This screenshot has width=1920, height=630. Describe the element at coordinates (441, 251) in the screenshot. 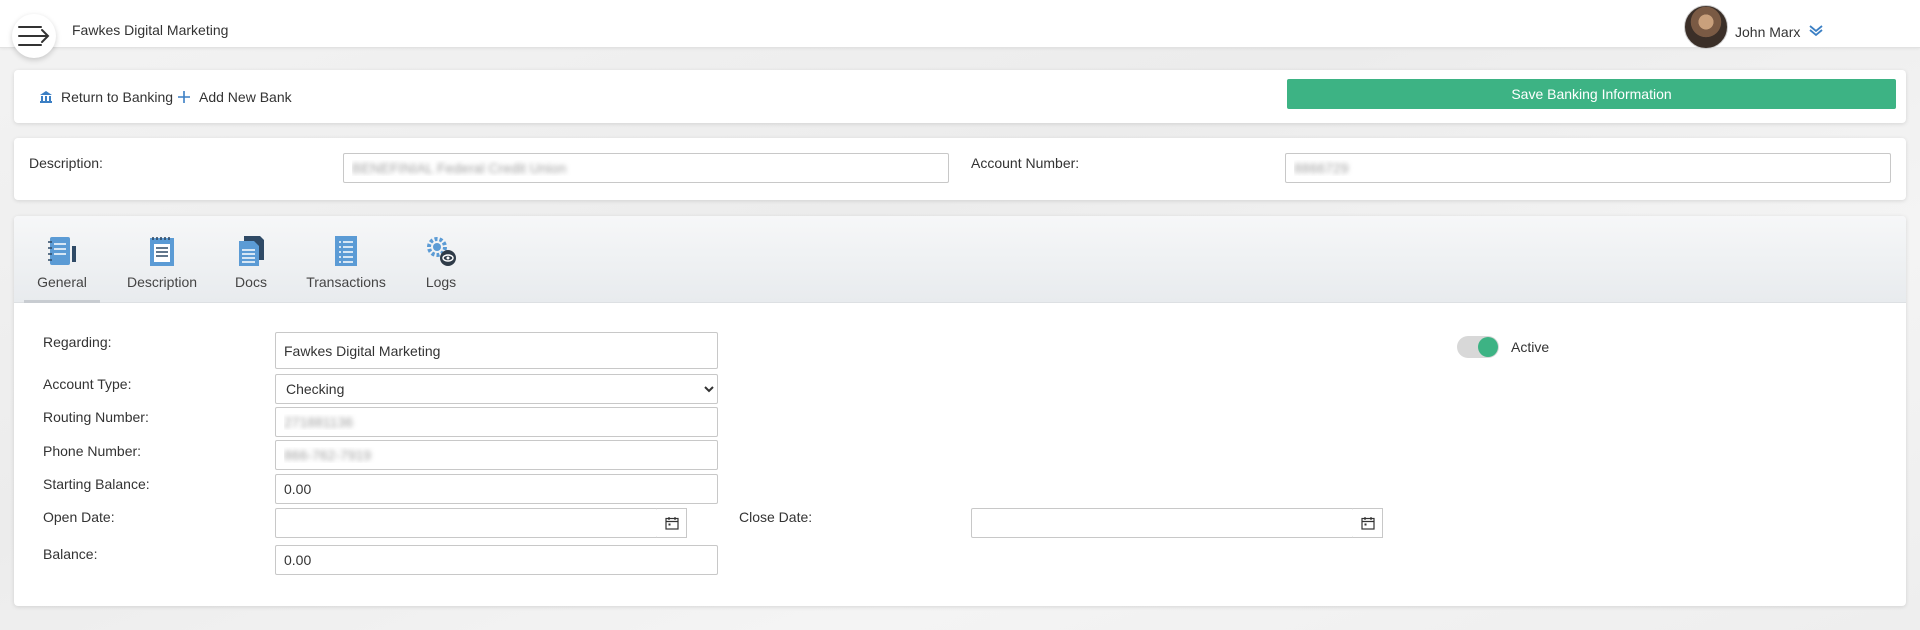

I see `gear-eye-icon` at that location.